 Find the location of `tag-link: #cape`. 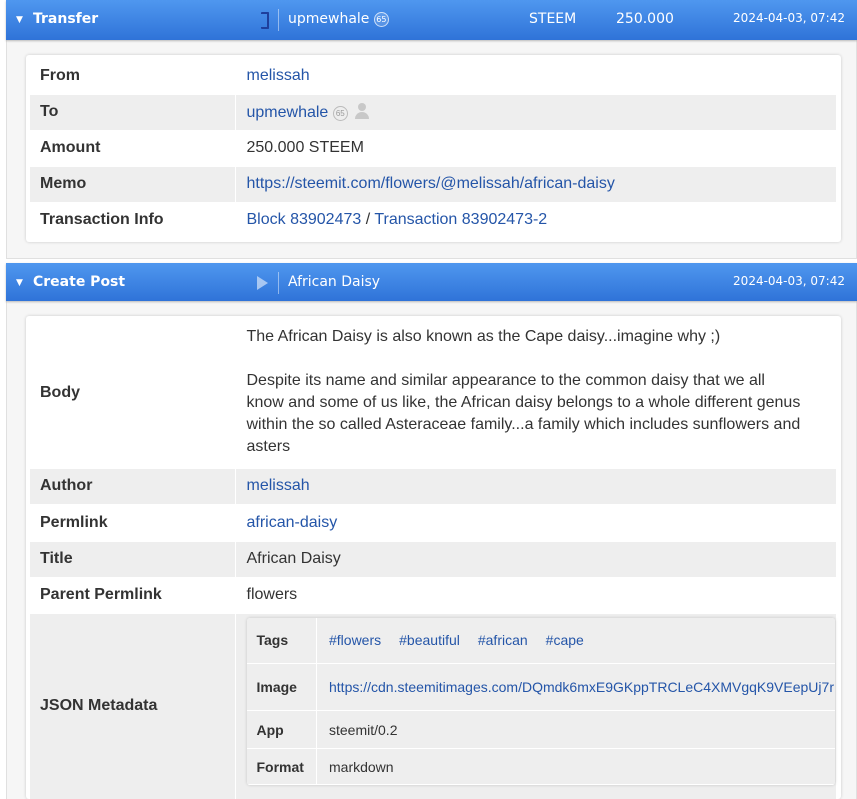

tag-link: #cape is located at coordinates (565, 640).